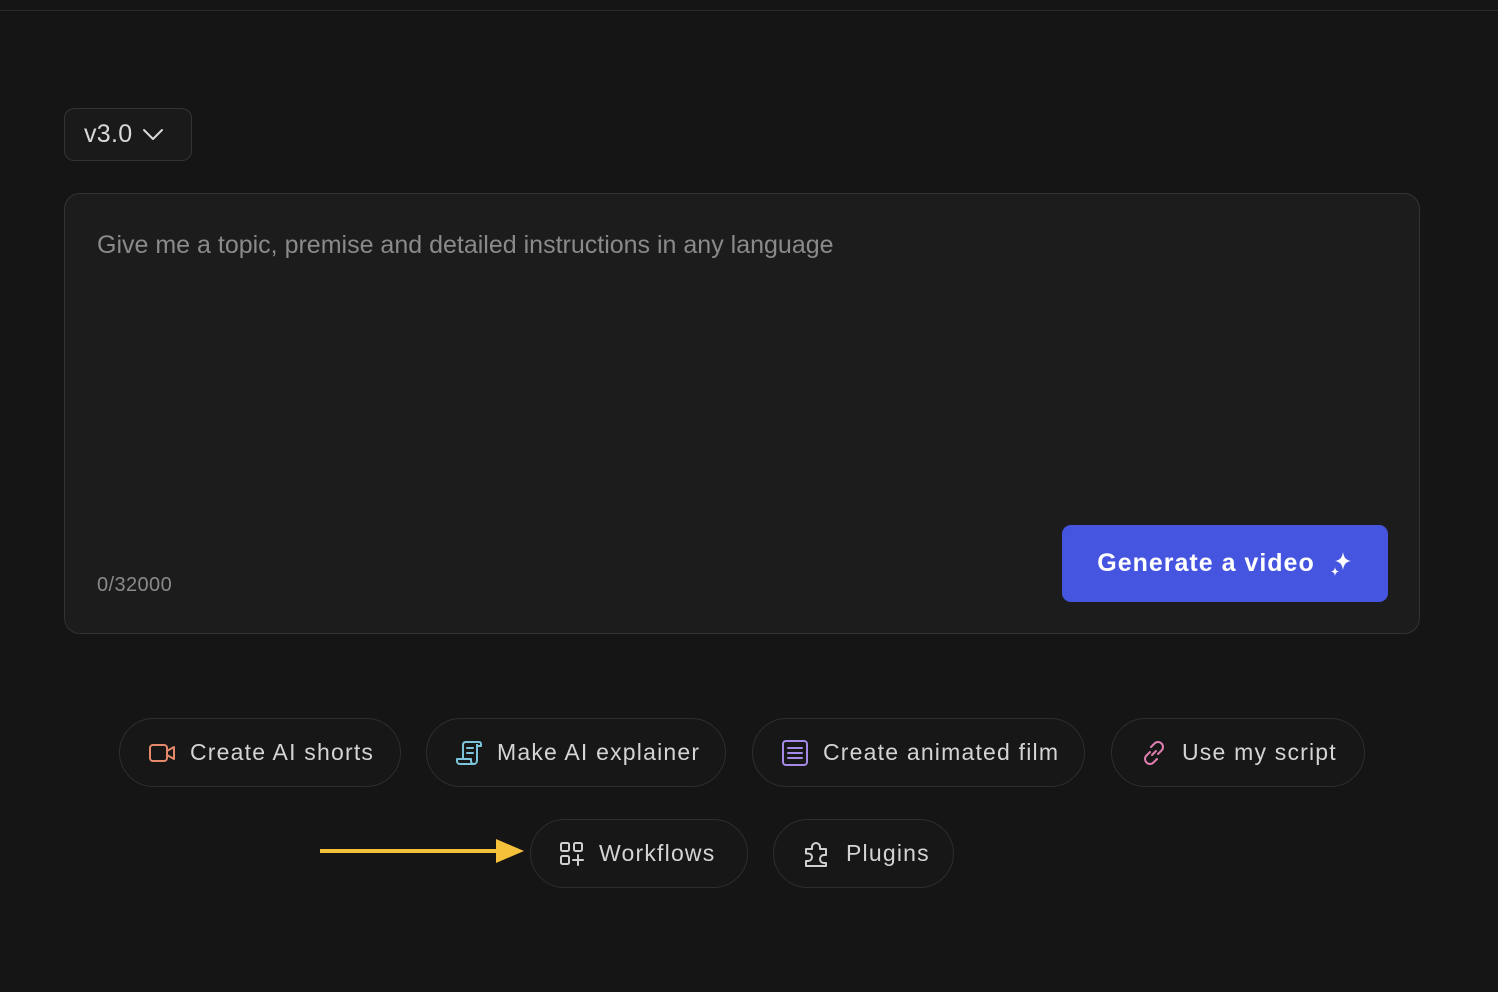 The width and height of the screenshot is (1498, 992). I want to click on document-lines-icon, so click(795, 752).